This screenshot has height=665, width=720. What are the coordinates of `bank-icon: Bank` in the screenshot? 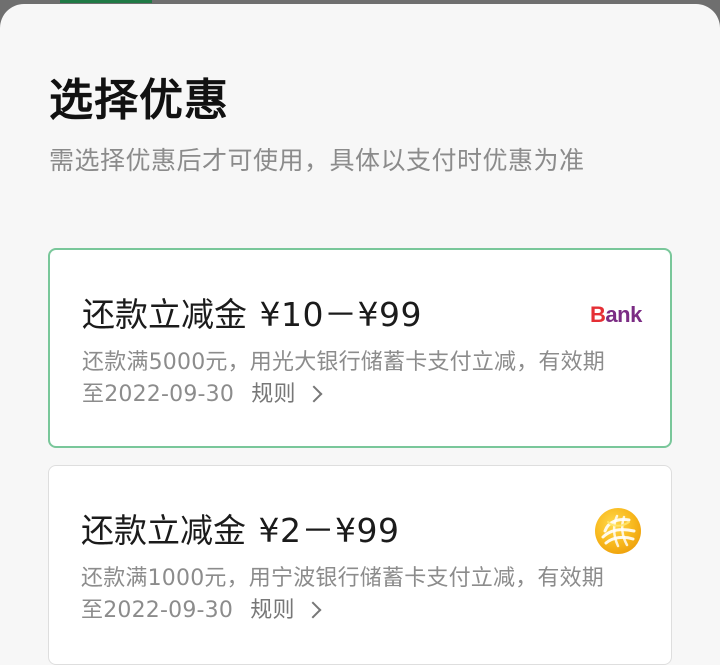 It's located at (616, 315).